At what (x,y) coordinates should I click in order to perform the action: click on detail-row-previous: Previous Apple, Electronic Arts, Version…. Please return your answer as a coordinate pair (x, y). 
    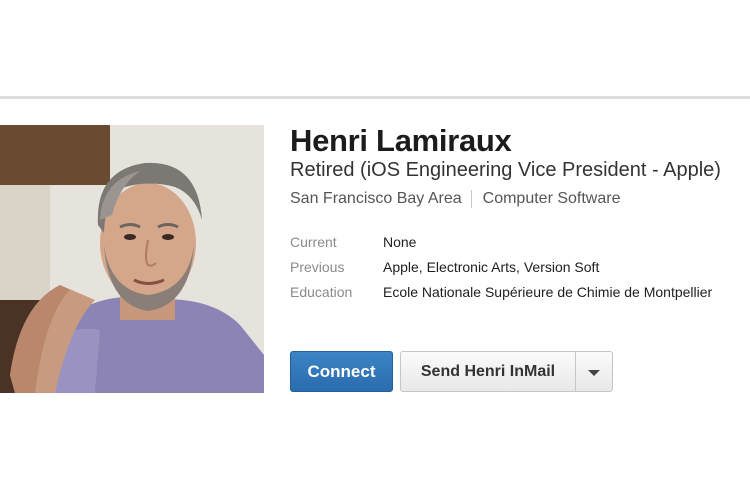
    Looking at the image, I should click on (501, 266).